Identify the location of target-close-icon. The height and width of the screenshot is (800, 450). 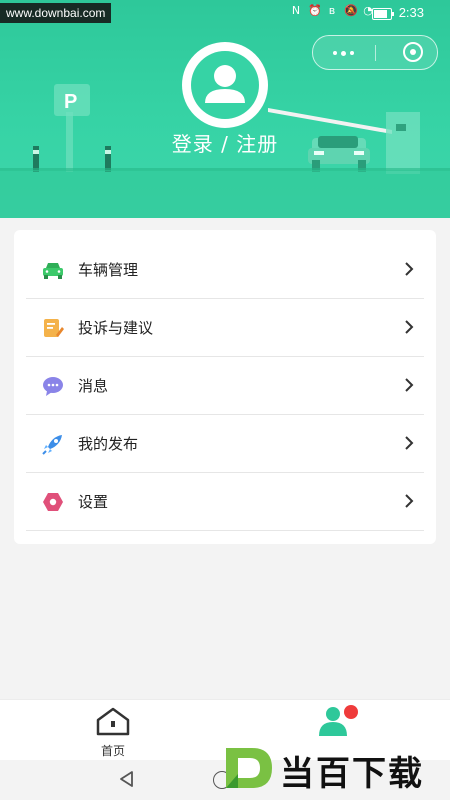
(413, 52).